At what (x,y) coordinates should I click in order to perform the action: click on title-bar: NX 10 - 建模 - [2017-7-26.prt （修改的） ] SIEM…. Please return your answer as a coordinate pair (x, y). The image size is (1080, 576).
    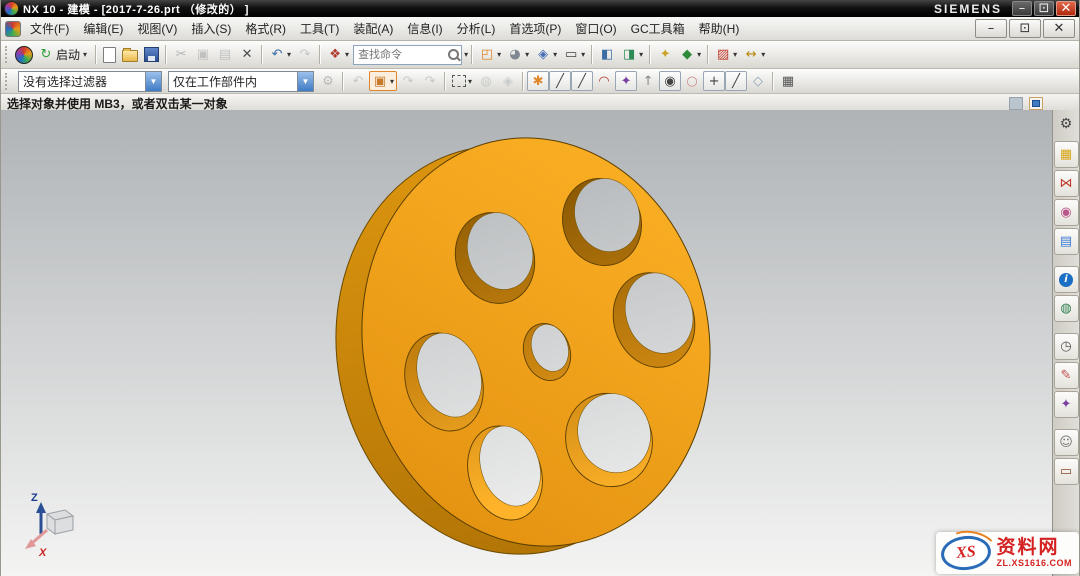
    Looking at the image, I should click on (540, 8).